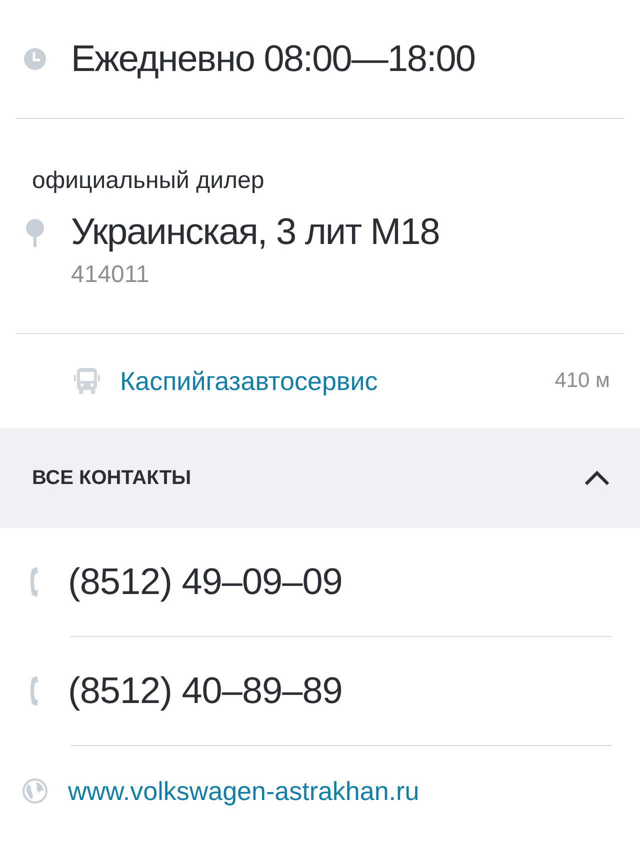  Describe the element at coordinates (148, 181) in the screenshot. I see `dealer-label: официальный дилер` at that location.